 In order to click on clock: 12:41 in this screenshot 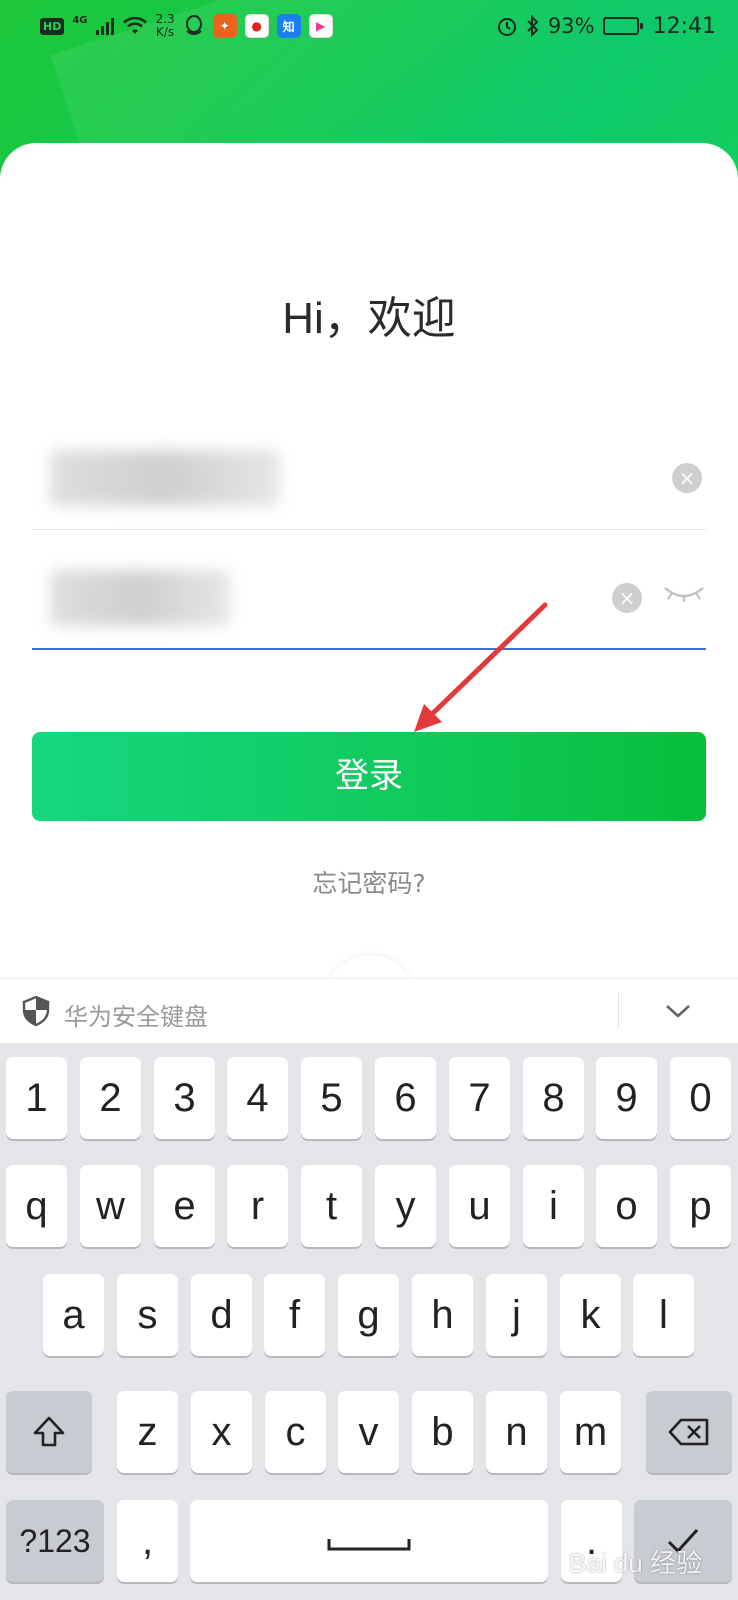, I will do `click(684, 26)`.